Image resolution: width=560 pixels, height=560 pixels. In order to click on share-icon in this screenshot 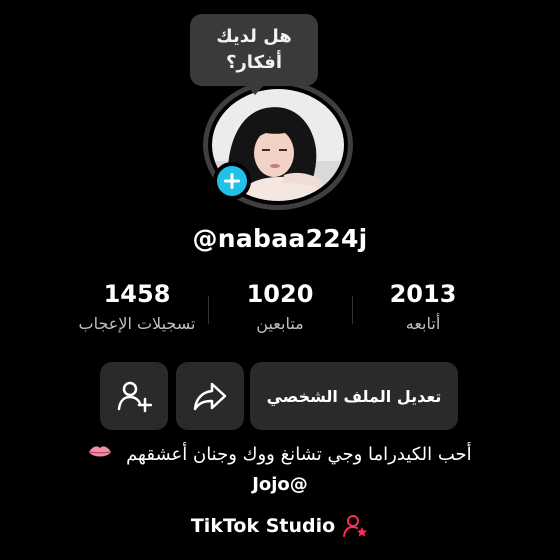, I will do `click(210, 396)`.